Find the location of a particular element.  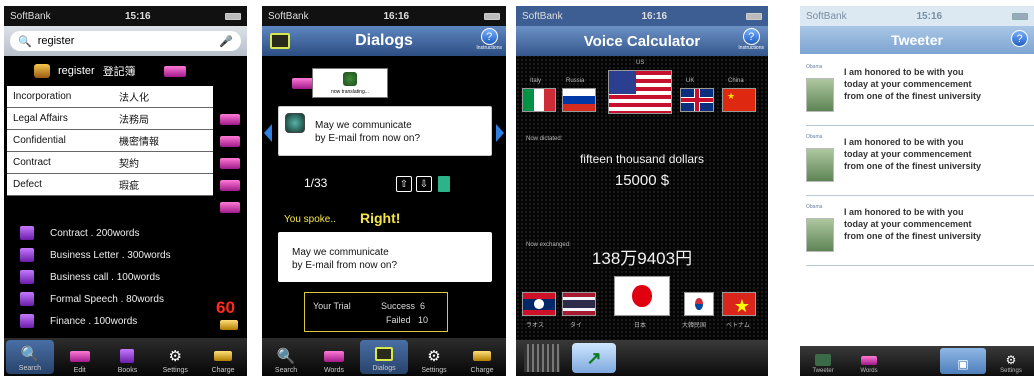

headword-row: register 登記簿 is located at coordinates (125, 71).